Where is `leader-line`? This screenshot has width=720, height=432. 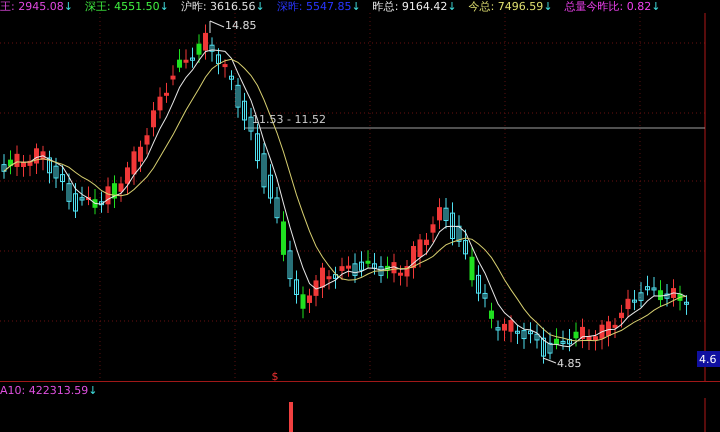 leader-line is located at coordinates (217, 27).